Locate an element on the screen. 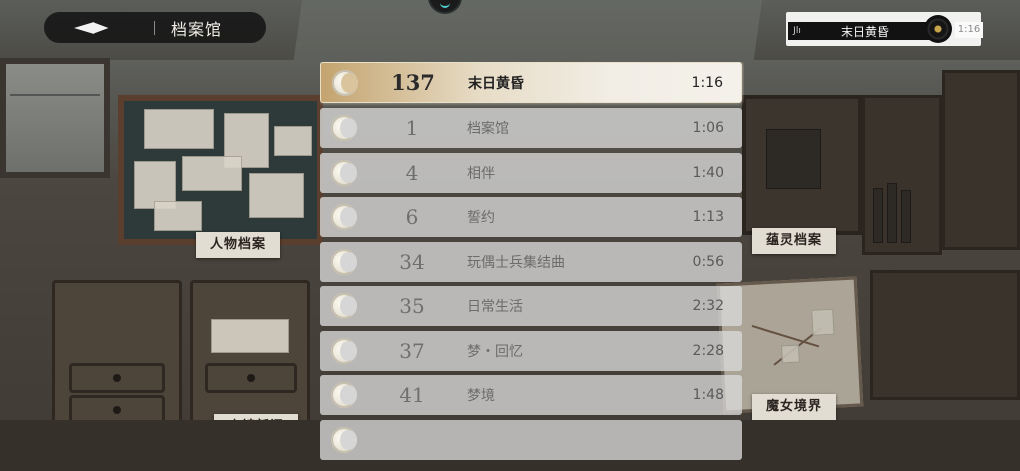 The image size is (1020, 471). track-row: 41 梦境 1:48 is located at coordinates (531, 395).